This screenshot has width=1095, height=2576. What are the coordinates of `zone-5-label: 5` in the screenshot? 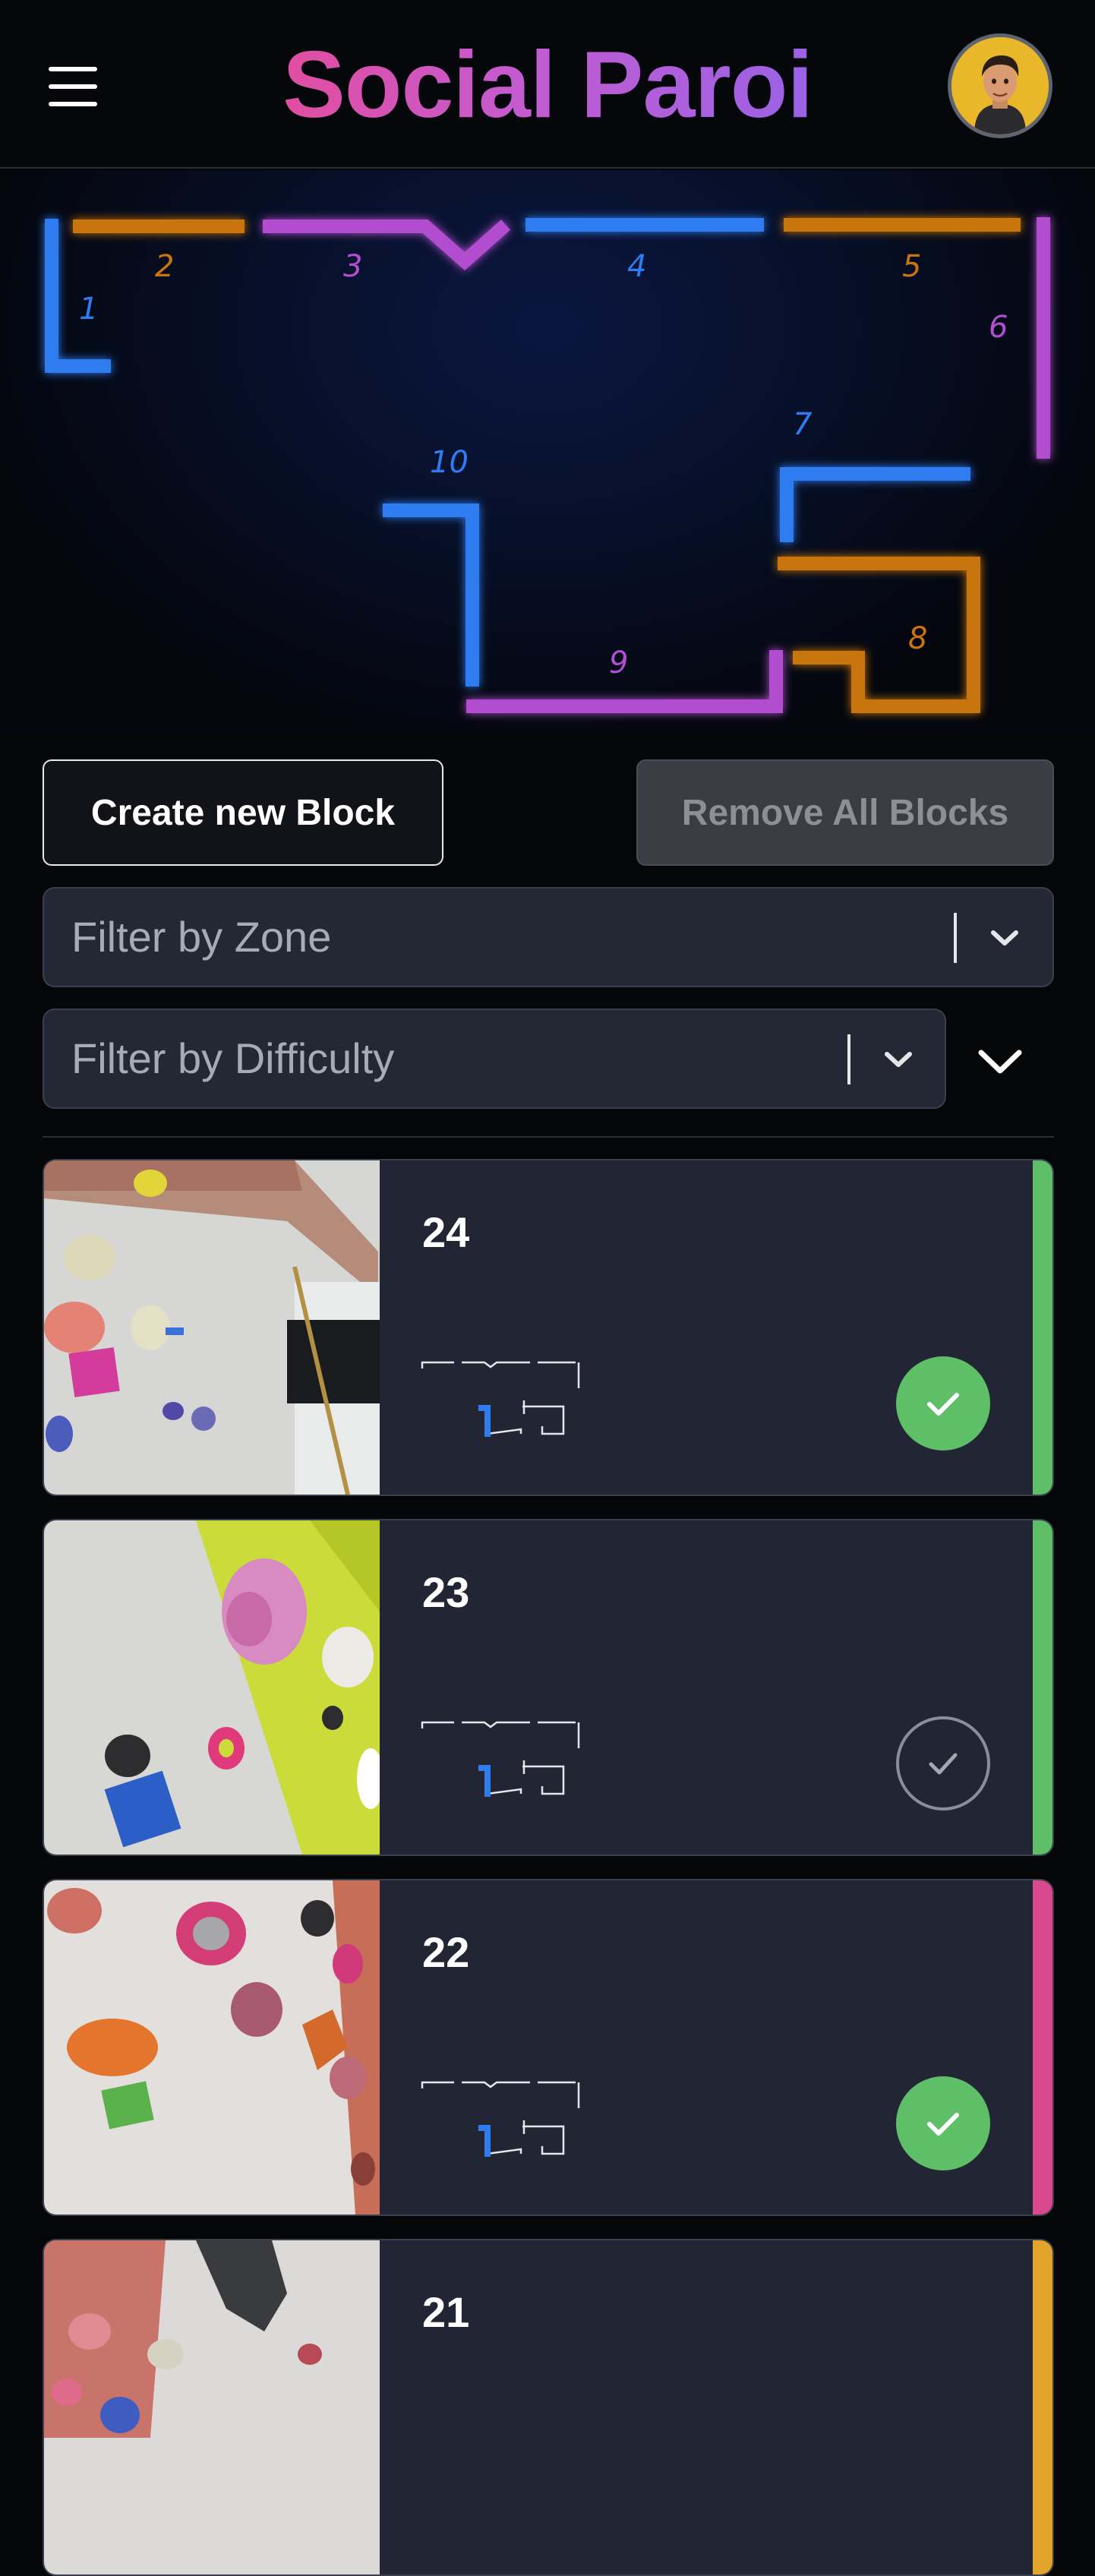 It's located at (911, 266).